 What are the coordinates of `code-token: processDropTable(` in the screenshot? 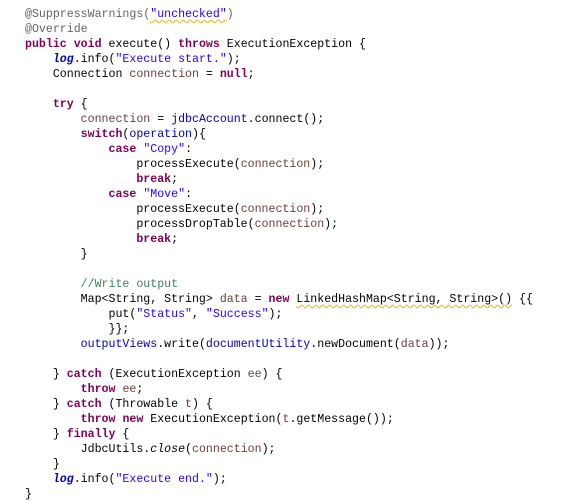 It's located at (140, 224).